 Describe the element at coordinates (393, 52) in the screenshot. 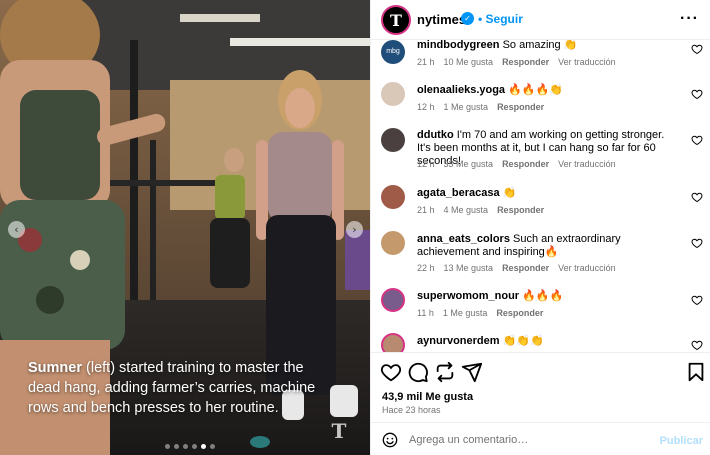

I see `commenter-avatar: mbg` at that location.